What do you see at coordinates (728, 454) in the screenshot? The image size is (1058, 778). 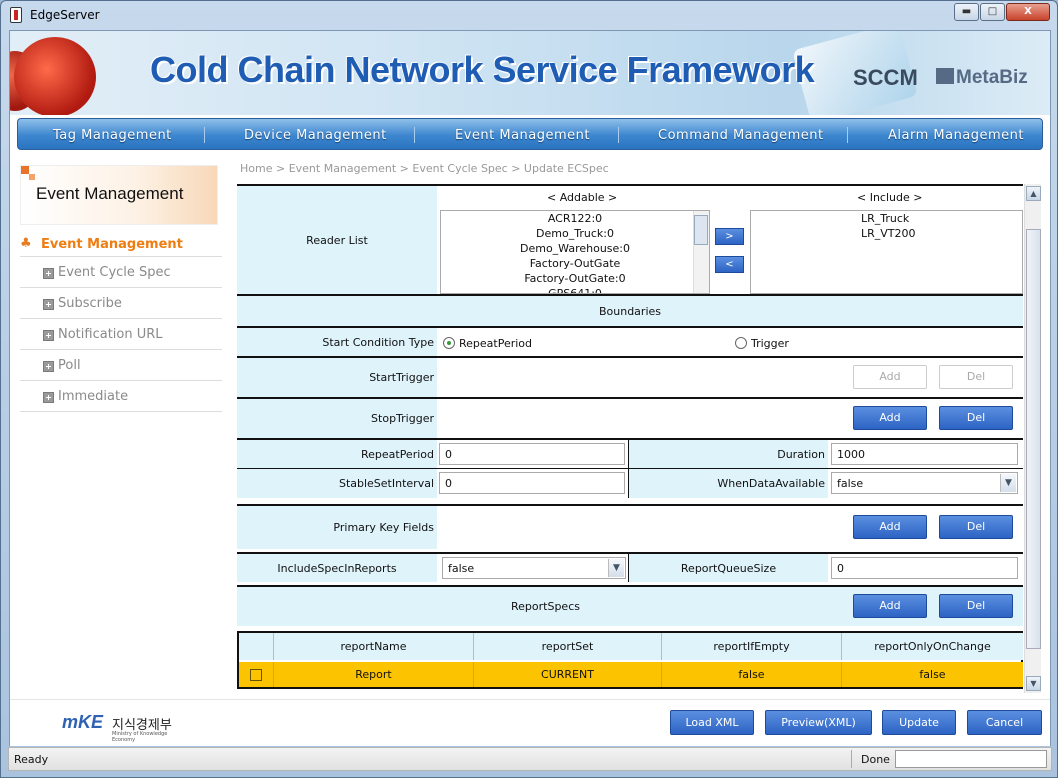 I see `duration-label: Duration` at bounding box center [728, 454].